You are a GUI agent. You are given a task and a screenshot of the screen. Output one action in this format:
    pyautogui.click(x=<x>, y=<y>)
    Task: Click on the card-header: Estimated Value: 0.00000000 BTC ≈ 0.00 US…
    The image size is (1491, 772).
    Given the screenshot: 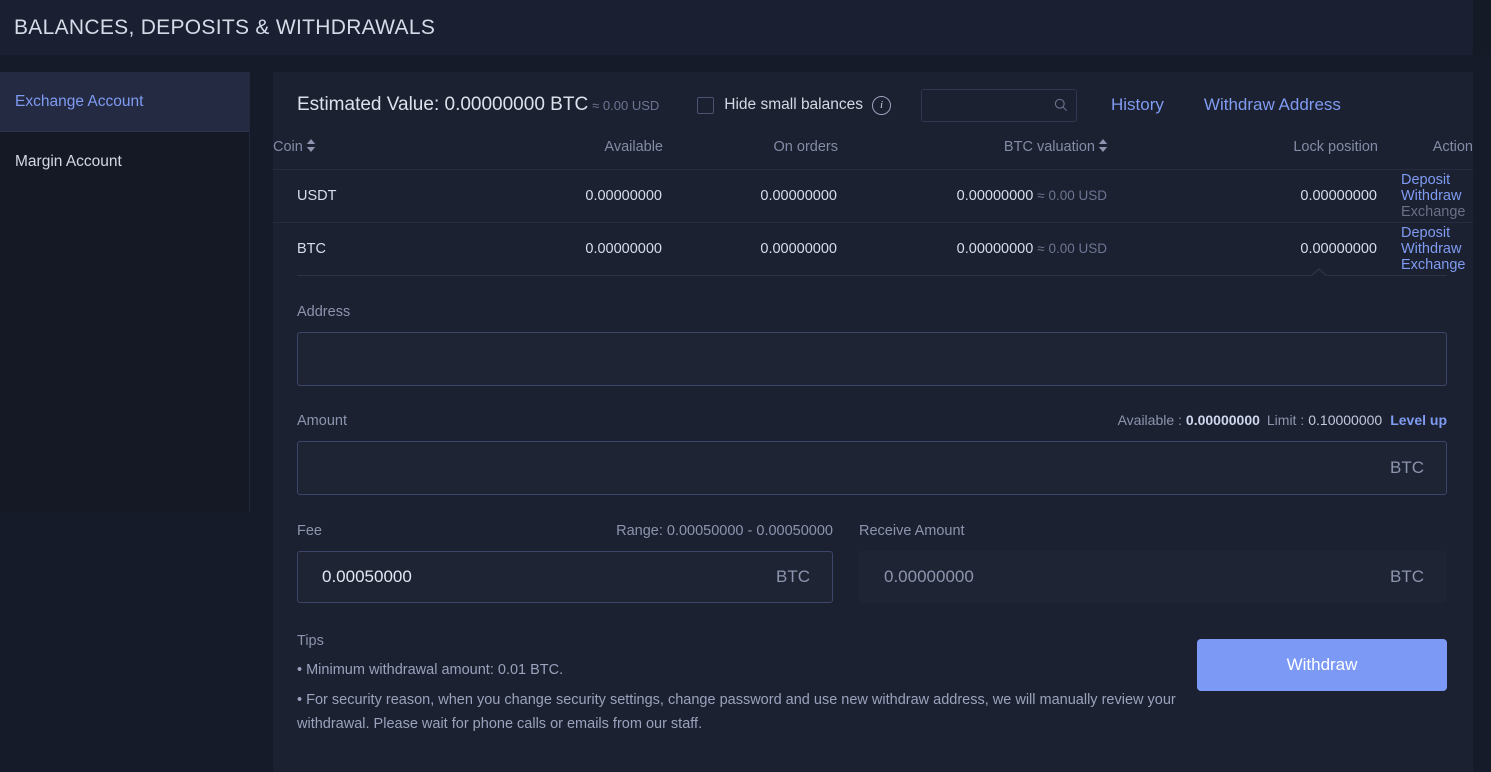 What is the action you would take?
    pyautogui.click(x=873, y=105)
    